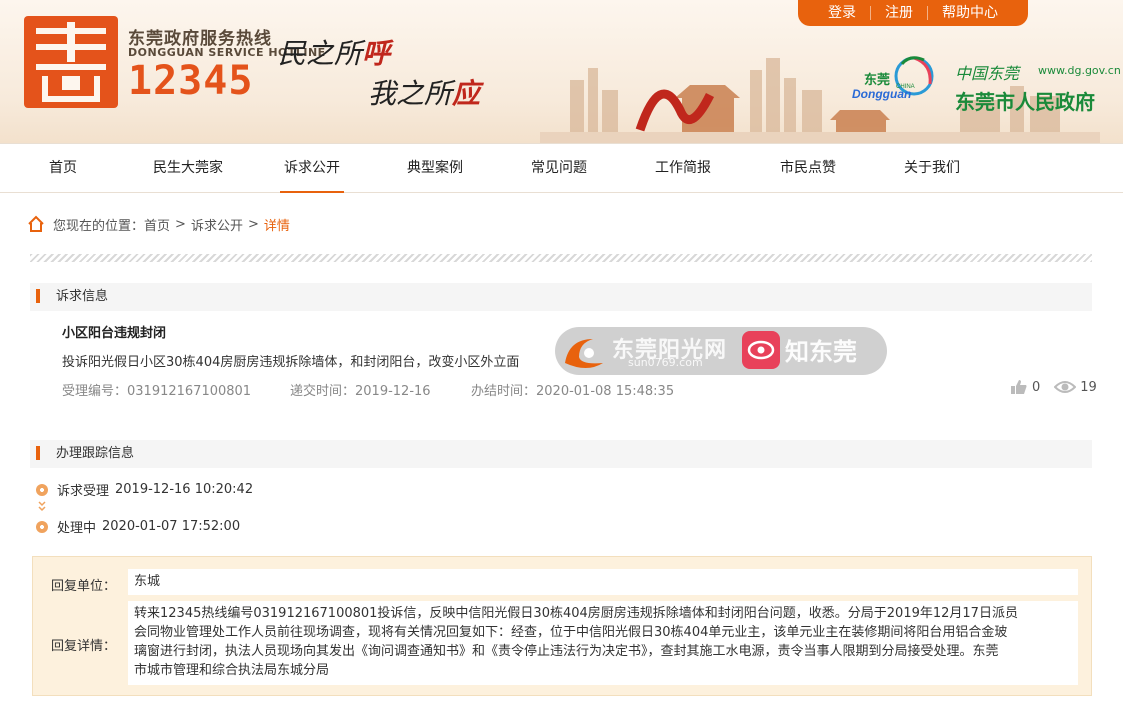  What do you see at coordinates (114, 333) in the screenshot?
I see `appeal-title: 小区阳台违规封闭` at bounding box center [114, 333].